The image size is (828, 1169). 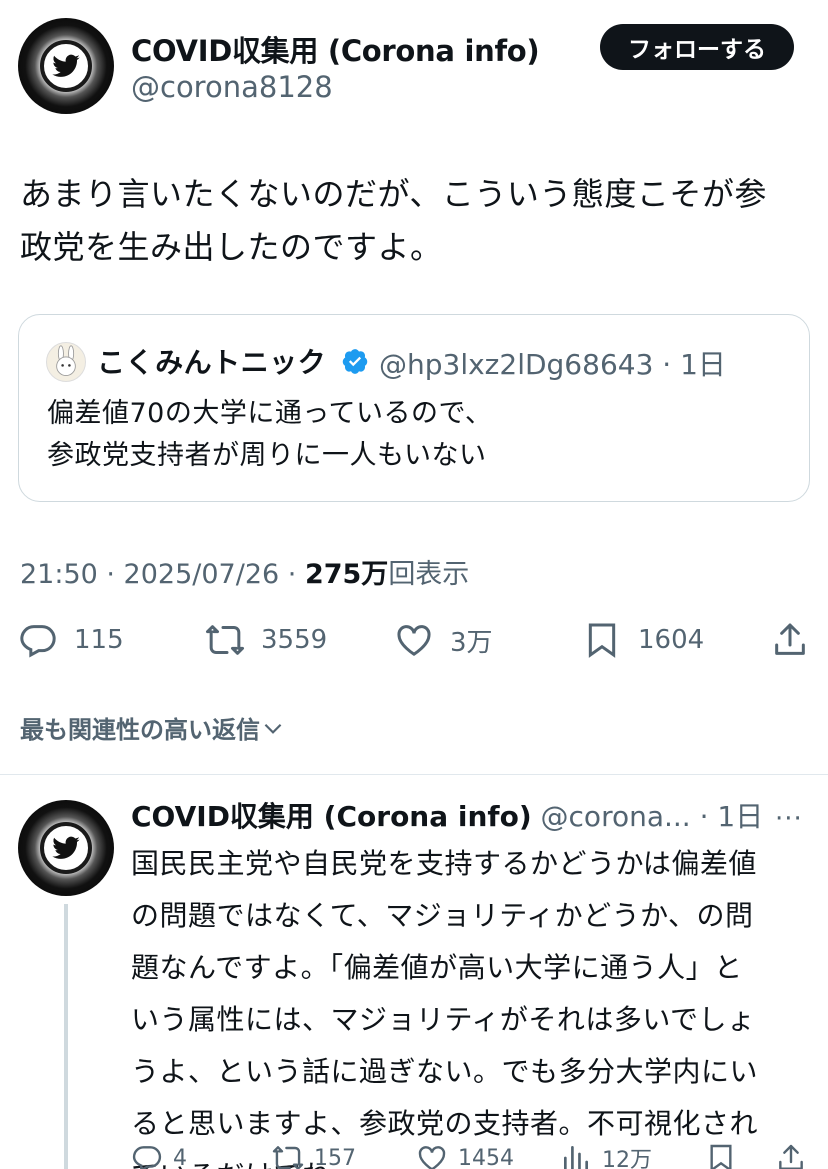 I want to click on bookmark-button: 1604, so click(x=643, y=640).